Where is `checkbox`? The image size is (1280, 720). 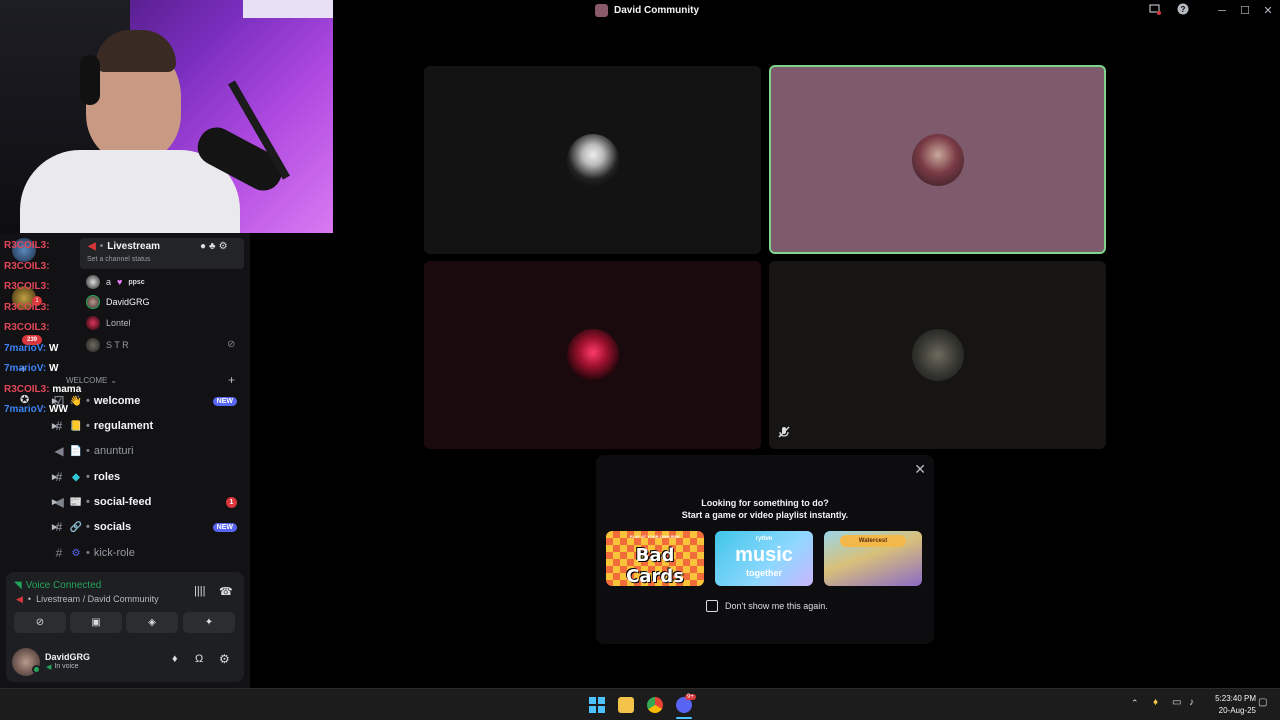
checkbox is located at coordinates (712, 606).